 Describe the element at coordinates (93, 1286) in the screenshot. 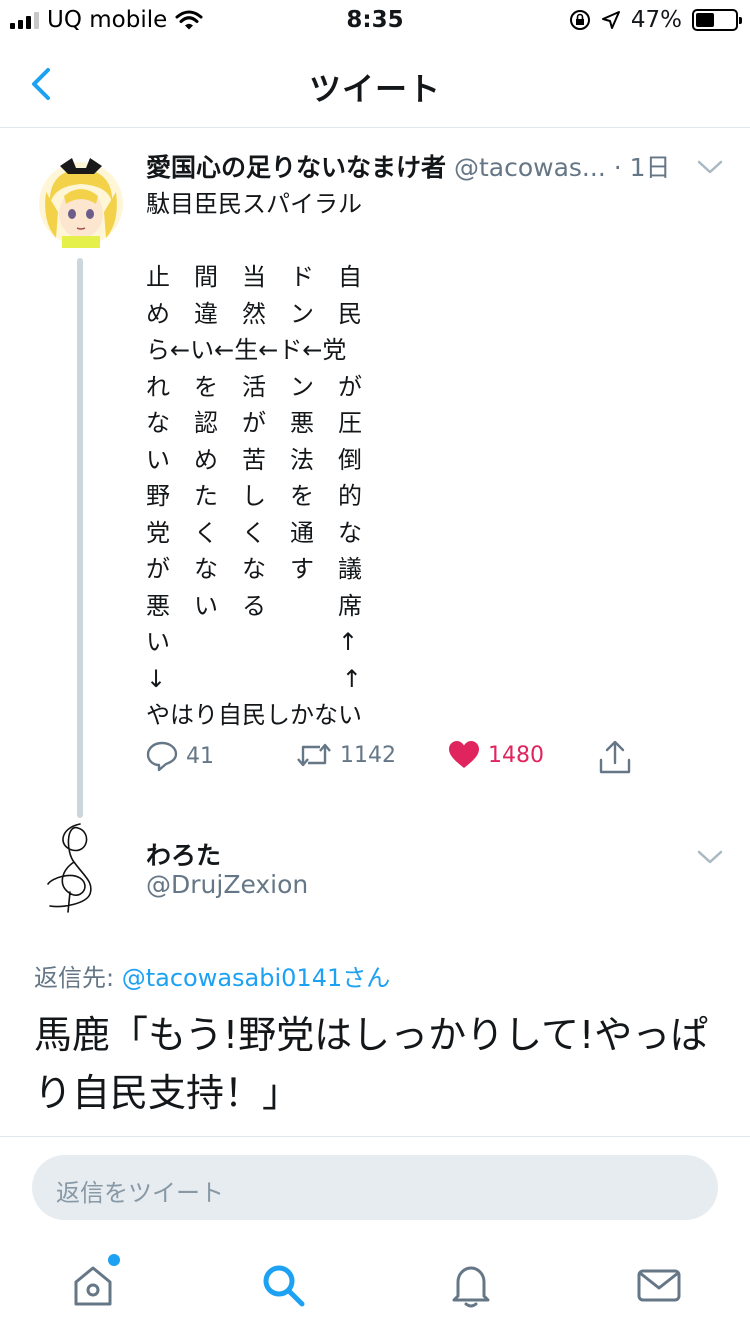

I see `home-icon` at that location.